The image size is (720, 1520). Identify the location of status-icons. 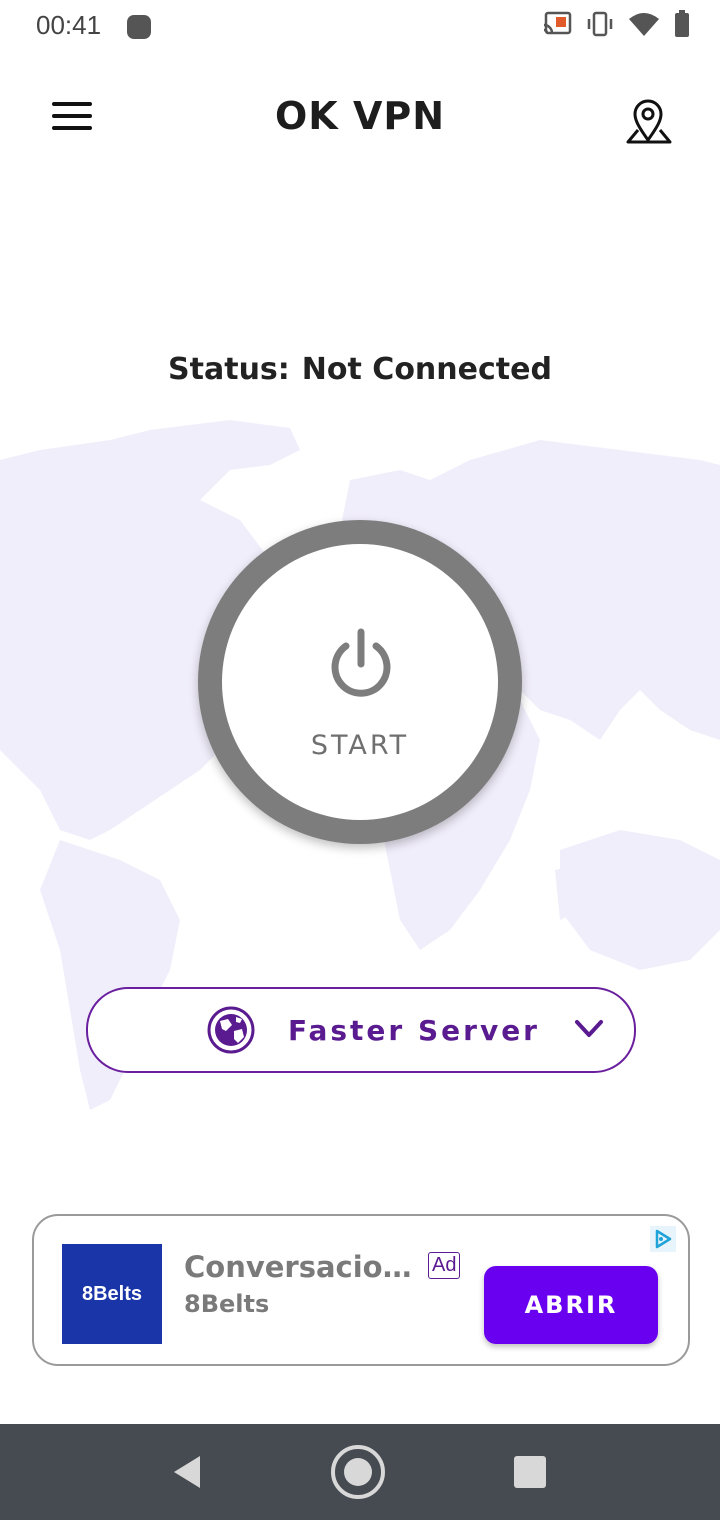
(616, 24).